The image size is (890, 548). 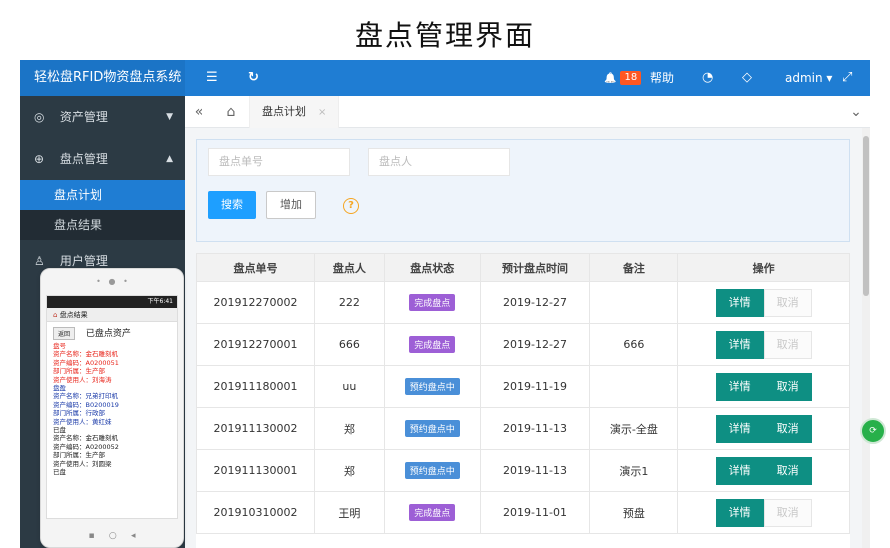 What do you see at coordinates (79, 413) in the screenshot?
I see `phone-asset-line: 部门所属：行政部` at bounding box center [79, 413].